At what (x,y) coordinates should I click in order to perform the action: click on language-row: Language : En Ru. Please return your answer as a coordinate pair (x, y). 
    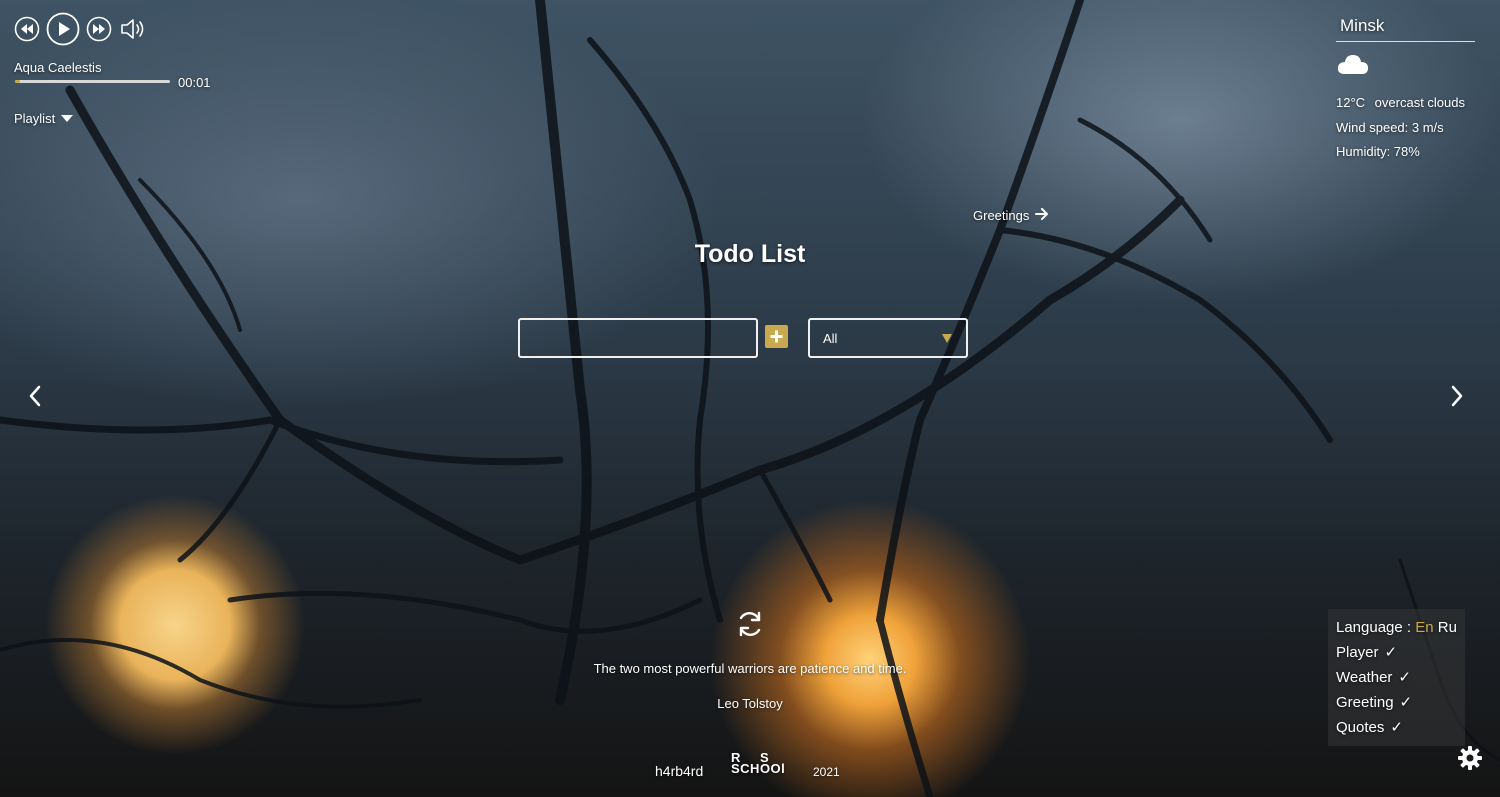
    Looking at the image, I should click on (1396, 627).